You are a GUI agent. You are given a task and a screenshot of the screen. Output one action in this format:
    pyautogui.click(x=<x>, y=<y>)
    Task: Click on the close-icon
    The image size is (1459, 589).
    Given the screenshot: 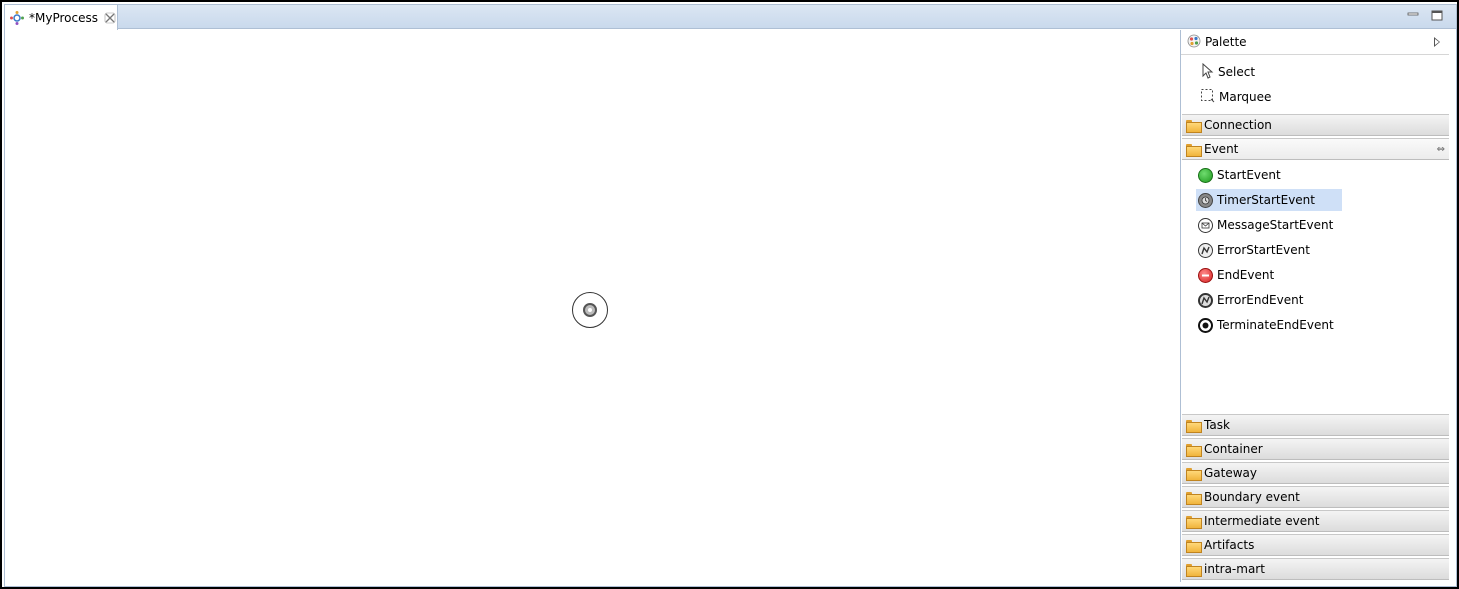 What is the action you would take?
    pyautogui.click(x=110, y=18)
    